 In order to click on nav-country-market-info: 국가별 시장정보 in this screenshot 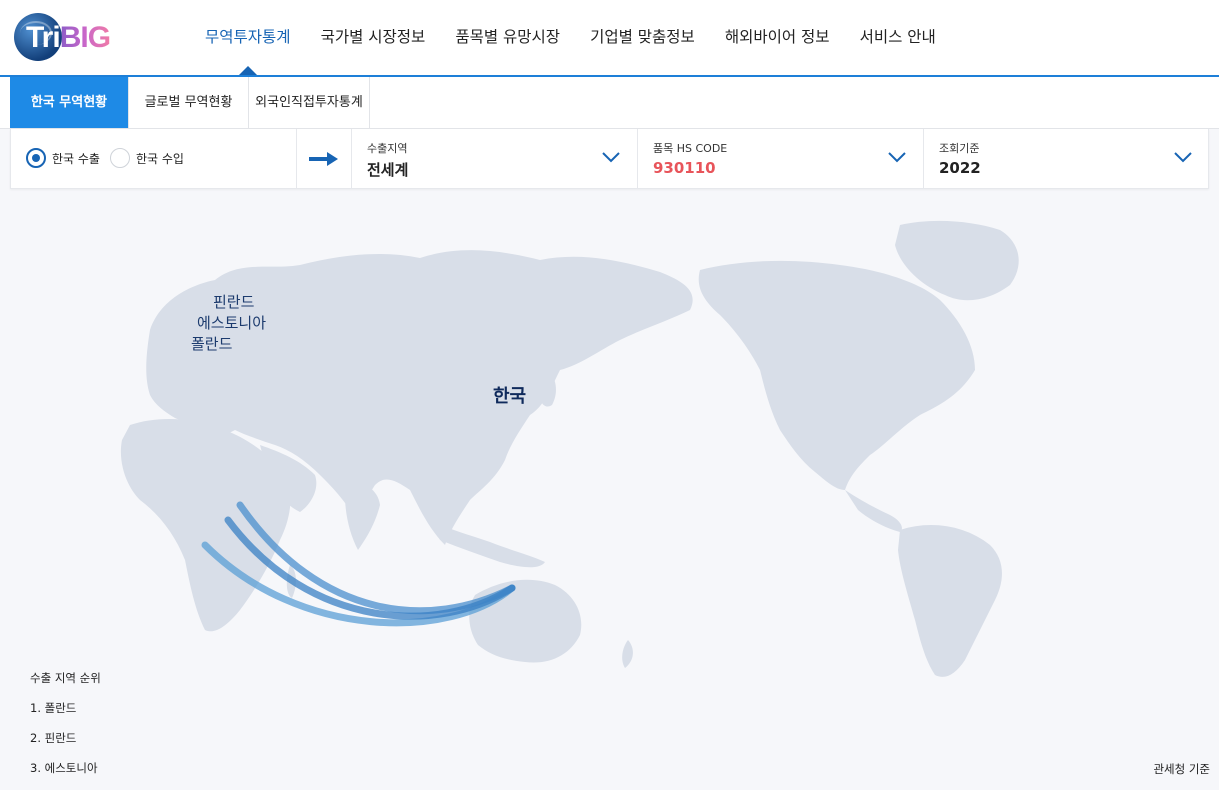, I will do `click(373, 37)`.